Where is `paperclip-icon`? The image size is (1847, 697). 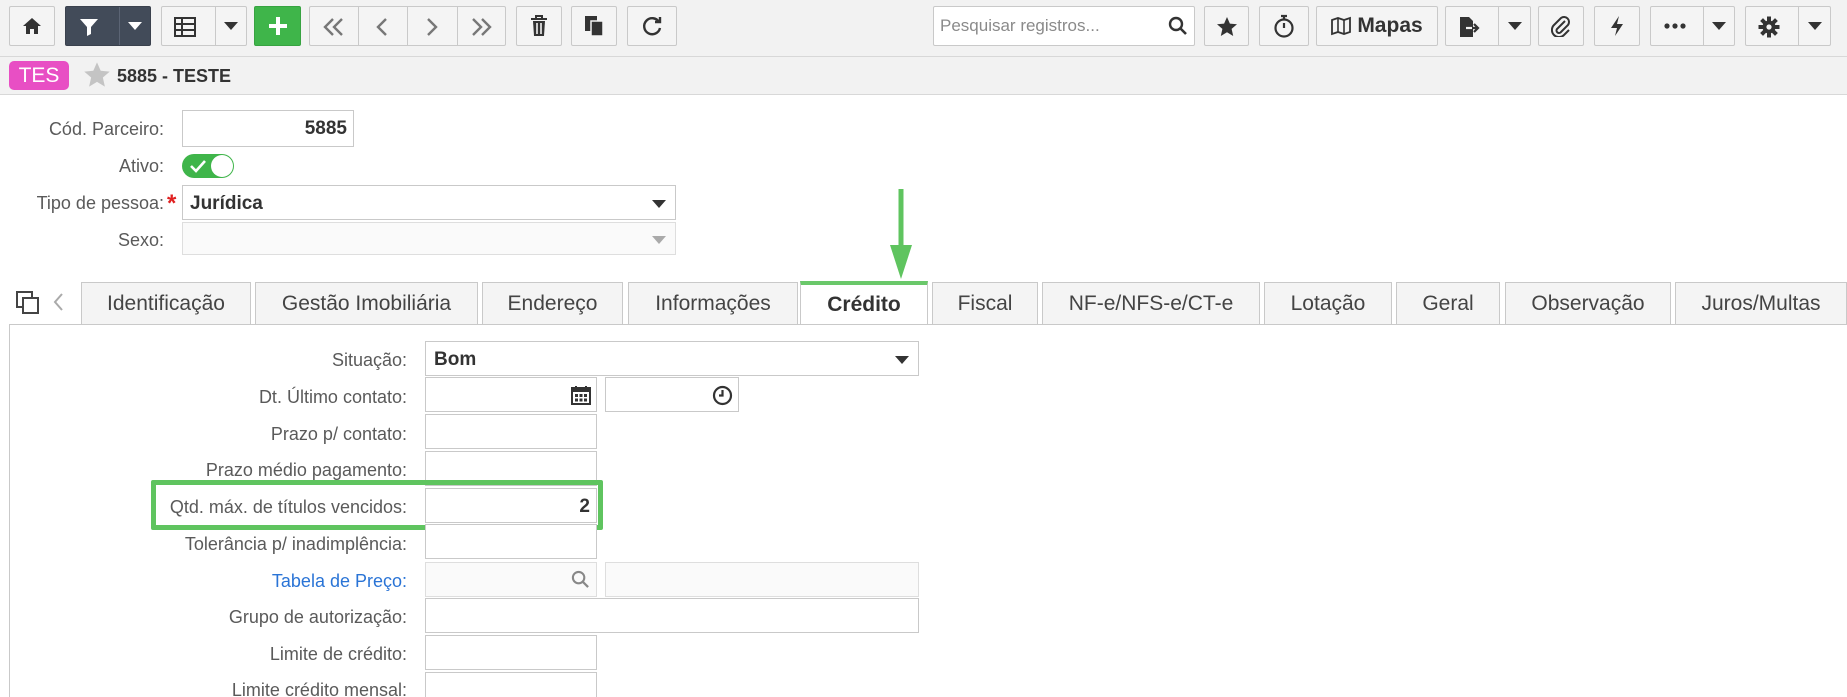
paperclip-icon is located at coordinates (1560, 26).